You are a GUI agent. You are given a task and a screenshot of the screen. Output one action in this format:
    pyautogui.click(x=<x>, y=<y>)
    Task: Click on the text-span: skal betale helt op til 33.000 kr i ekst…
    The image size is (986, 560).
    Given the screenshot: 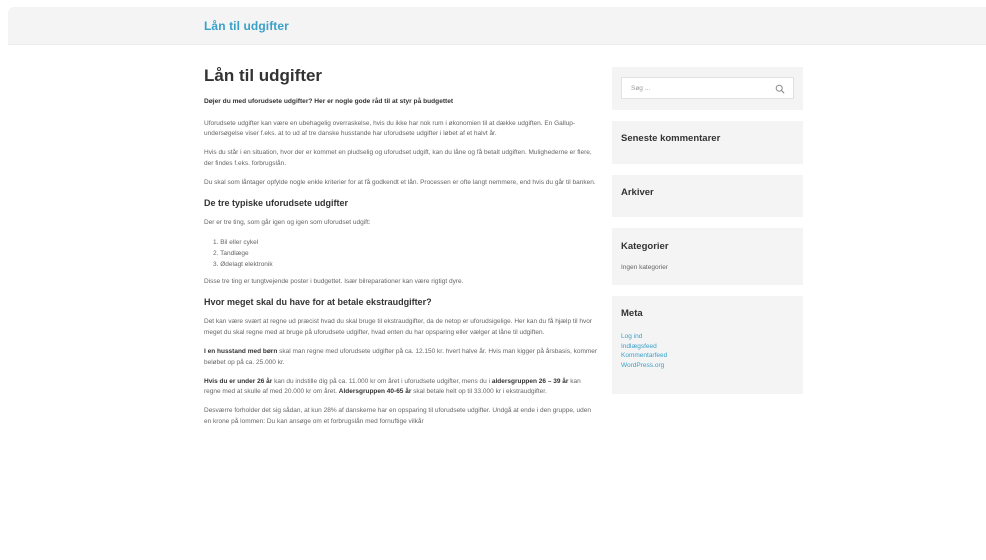 What is the action you would take?
    pyautogui.click(x=479, y=392)
    